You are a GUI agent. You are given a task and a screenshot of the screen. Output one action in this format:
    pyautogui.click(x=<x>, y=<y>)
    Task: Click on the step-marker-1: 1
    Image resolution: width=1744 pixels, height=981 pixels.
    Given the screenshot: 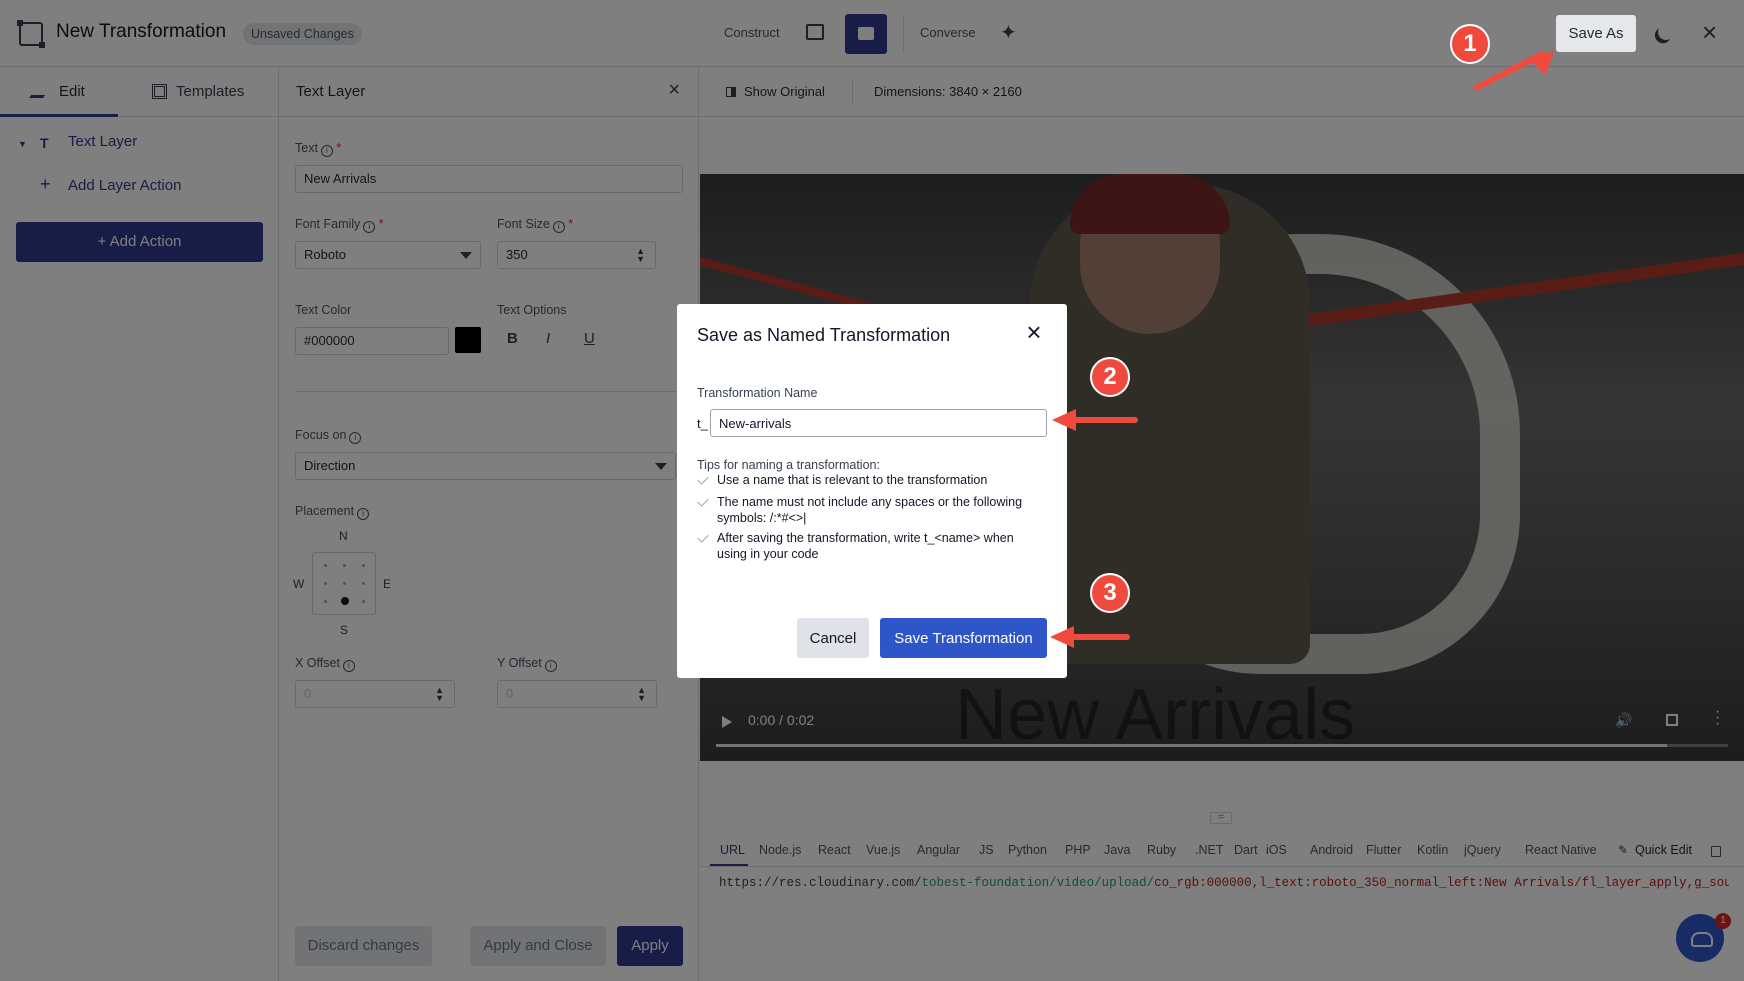 What is the action you would take?
    pyautogui.click(x=1470, y=44)
    